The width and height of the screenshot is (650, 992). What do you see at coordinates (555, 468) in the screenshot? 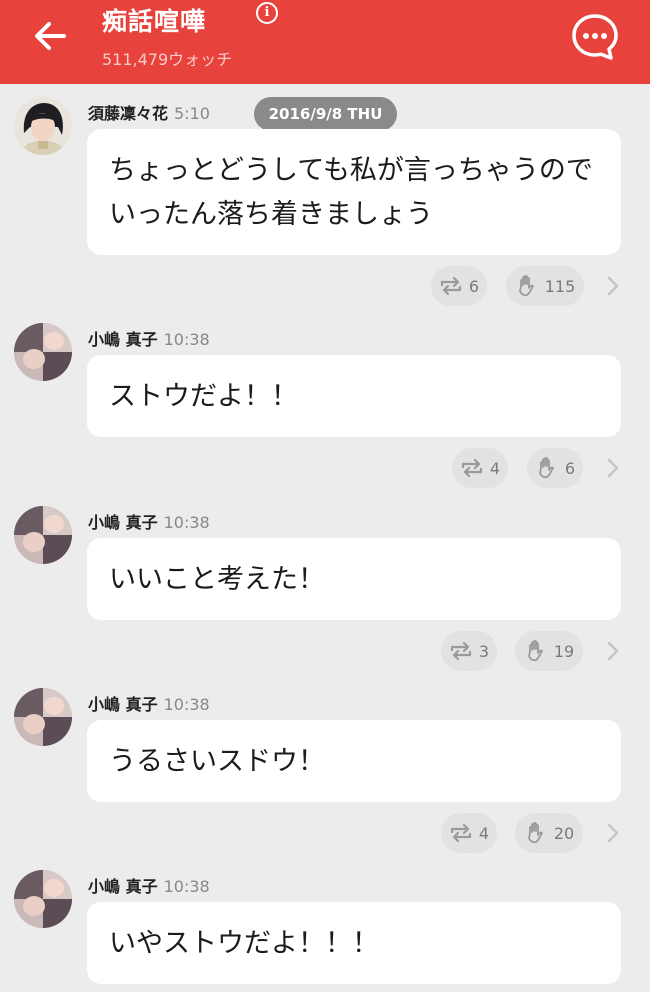
I see `clap-button: 6` at bounding box center [555, 468].